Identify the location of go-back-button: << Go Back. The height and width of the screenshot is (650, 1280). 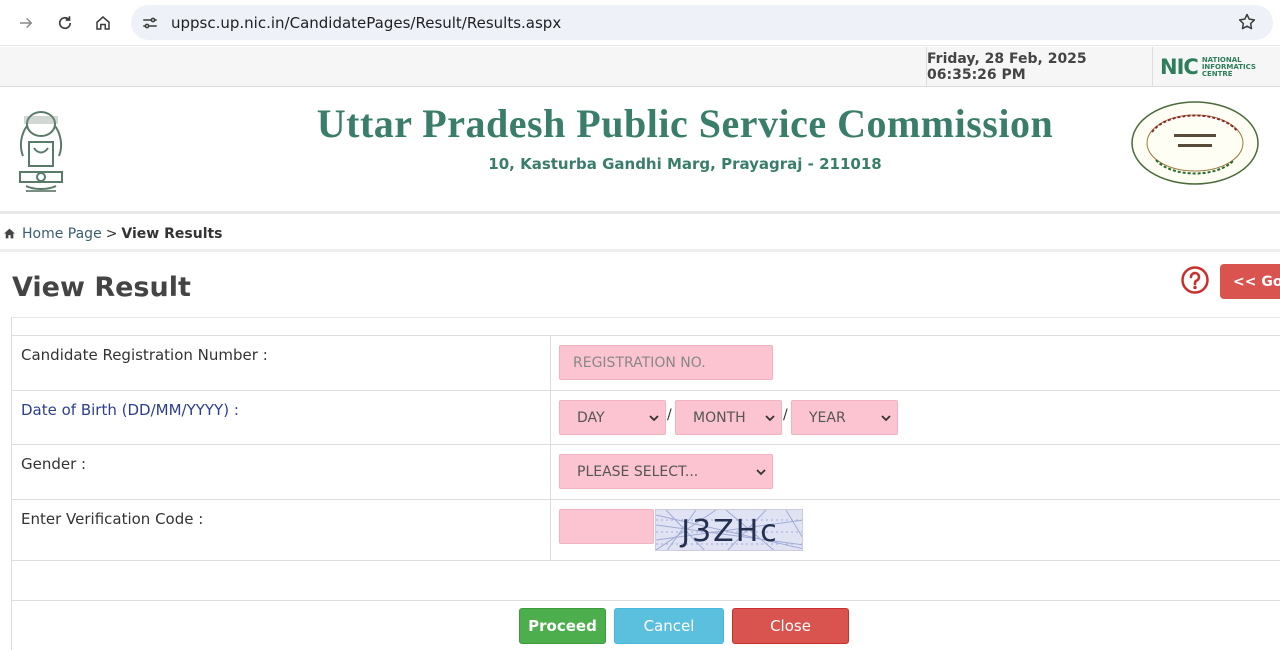
(1250, 281).